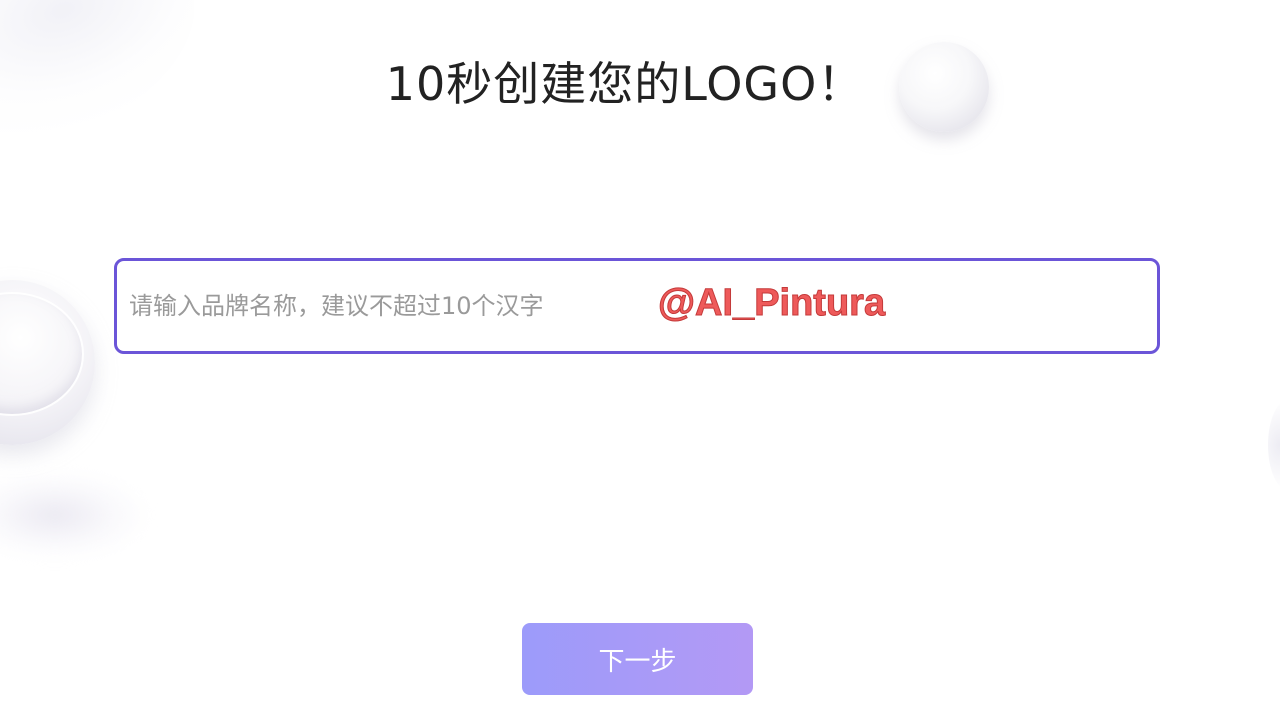 The width and height of the screenshot is (1280, 707). Describe the element at coordinates (1274, 445) in the screenshot. I see `edge-decoration` at that location.